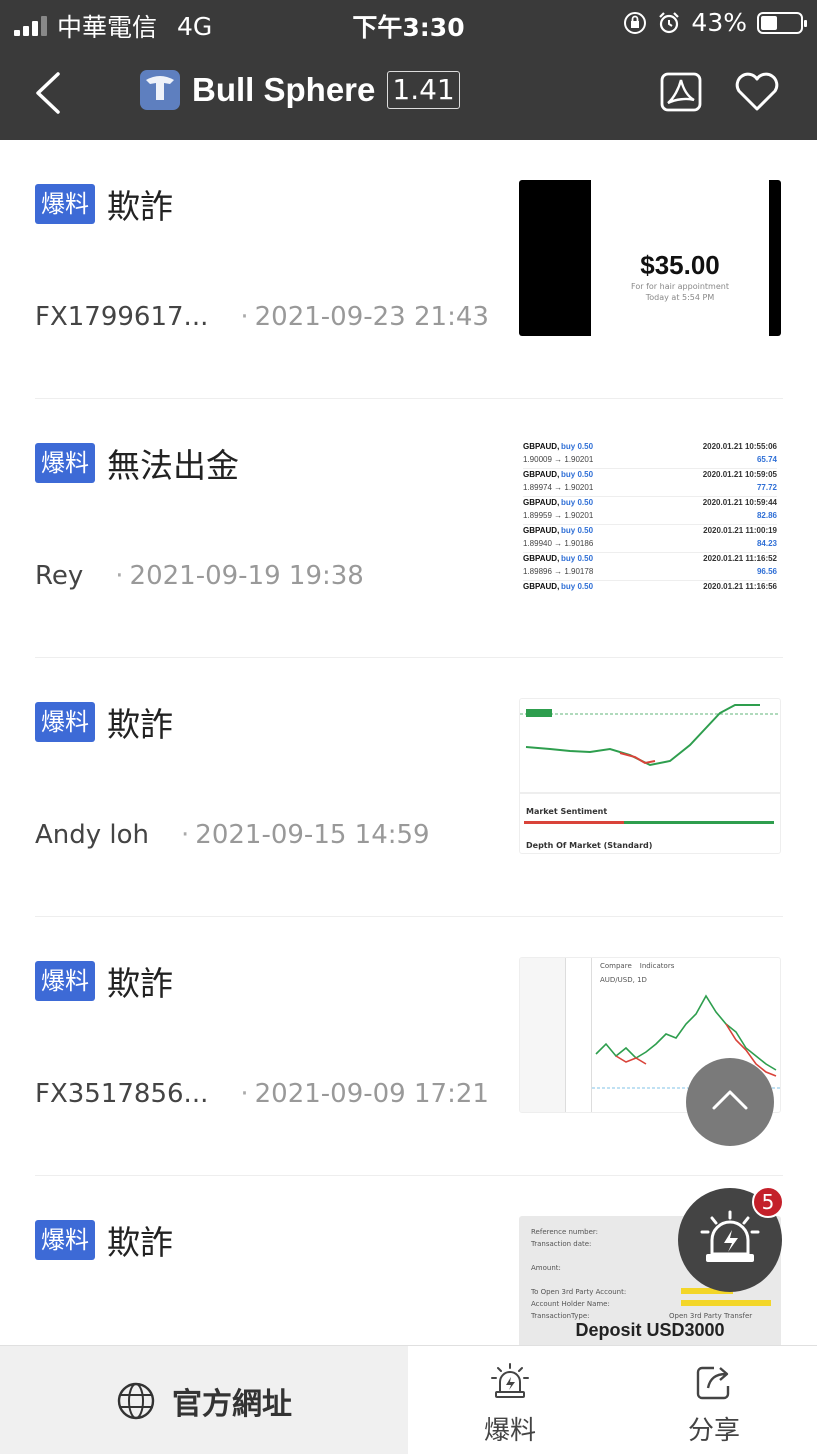 The height and width of the screenshot is (1454, 817). I want to click on thumb-line: To Open 3rd Party Account:, so click(579, 1292).